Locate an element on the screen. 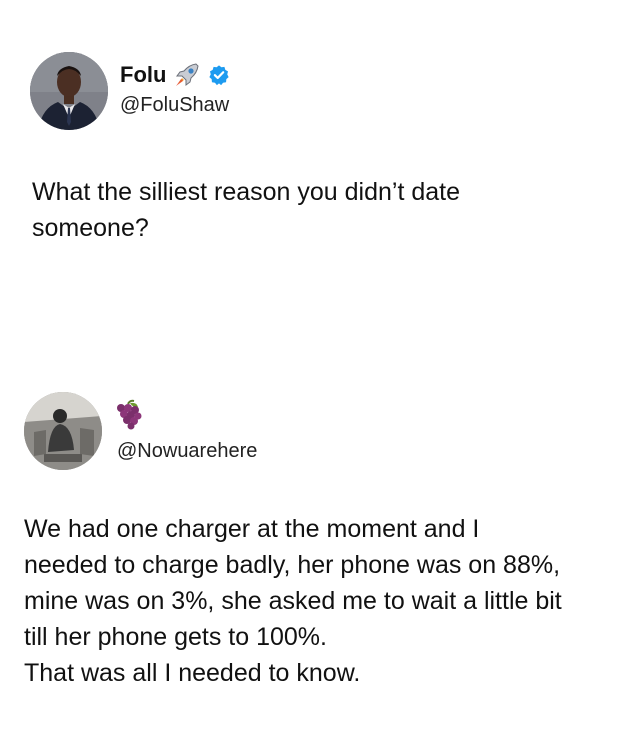  author-avatar is located at coordinates (69, 91).